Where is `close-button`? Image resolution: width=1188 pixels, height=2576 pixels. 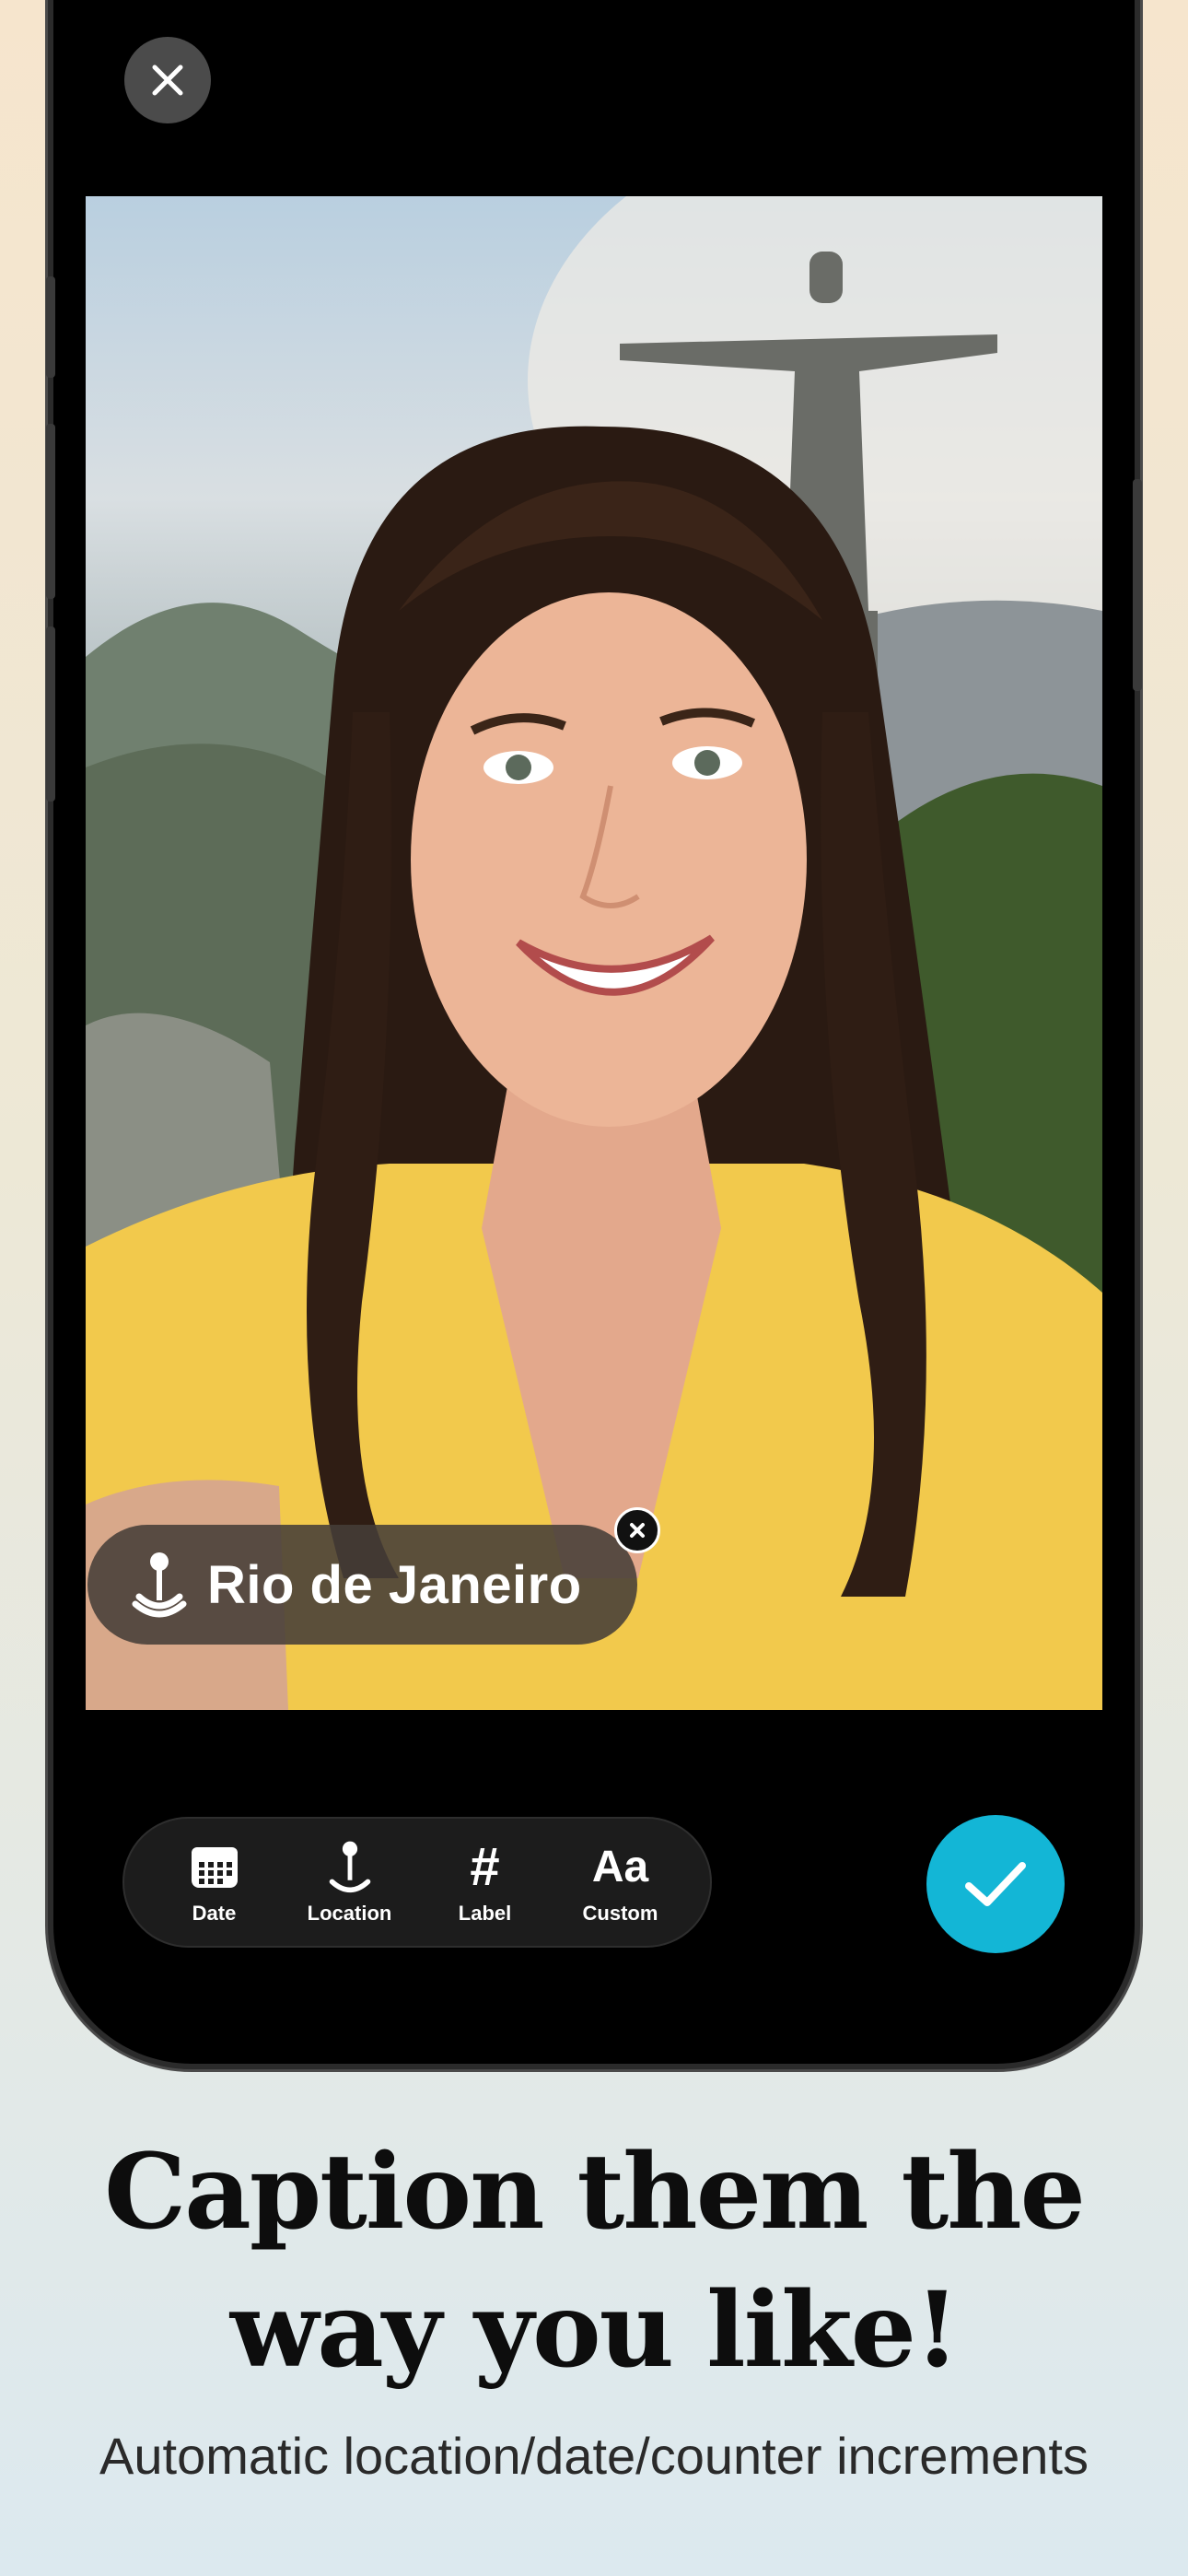
close-button is located at coordinates (167, 80).